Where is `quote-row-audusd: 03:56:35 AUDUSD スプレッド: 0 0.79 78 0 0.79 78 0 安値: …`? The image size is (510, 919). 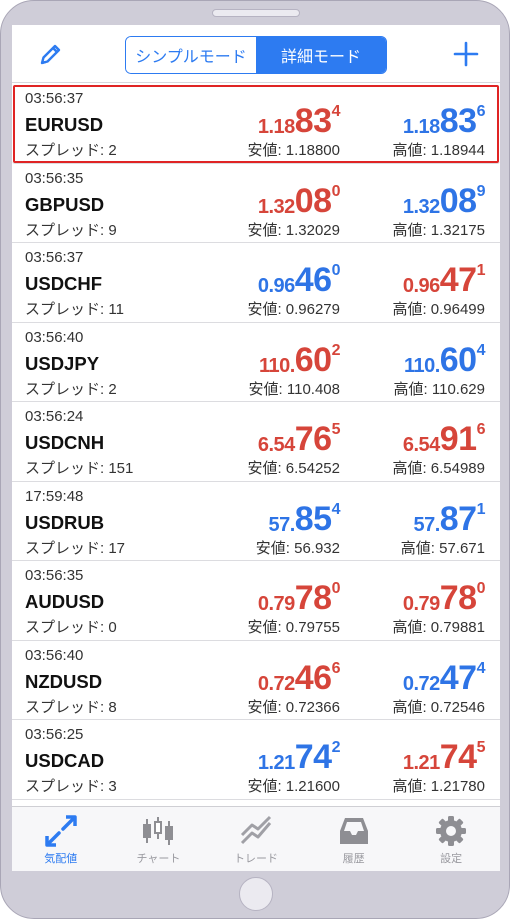
quote-row-audusd: 03:56:35 AUDUSD スプレッド: 0 0.79 78 0 0.79 78 0 安値: … is located at coordinates (256, 601).